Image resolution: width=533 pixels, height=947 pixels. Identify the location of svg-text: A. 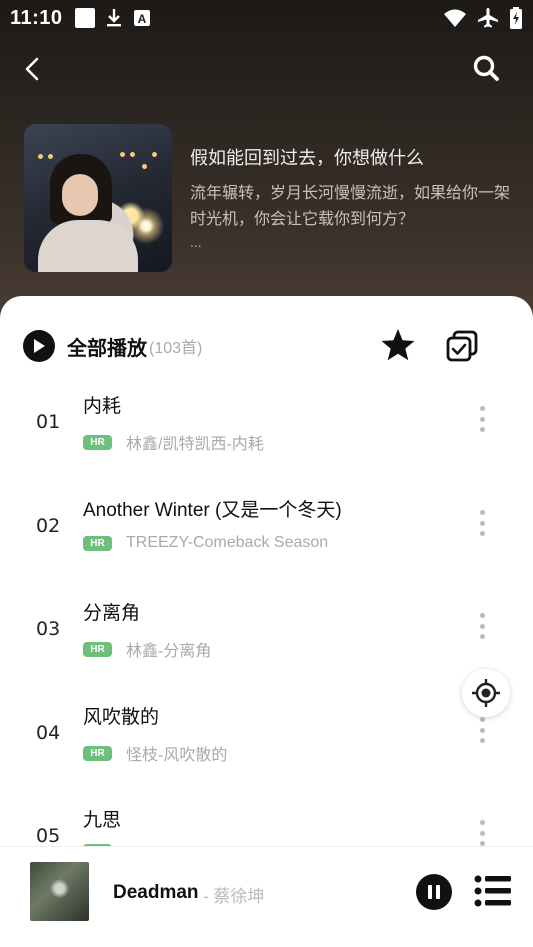
(141, 19).